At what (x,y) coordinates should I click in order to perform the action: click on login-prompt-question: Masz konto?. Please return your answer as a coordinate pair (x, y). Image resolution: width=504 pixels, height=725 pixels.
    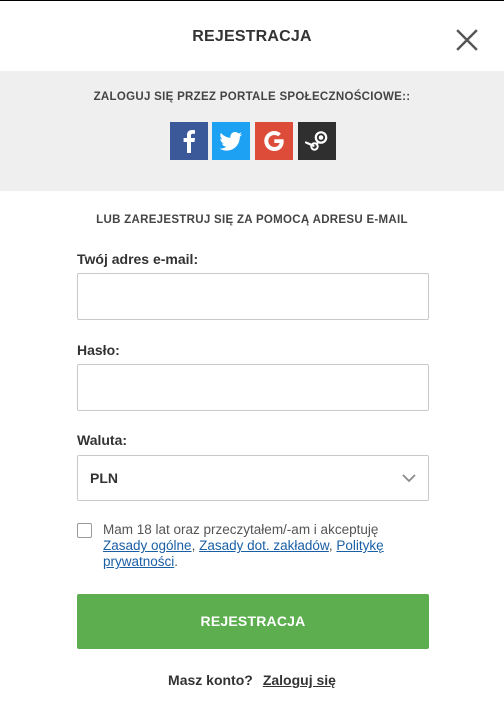
    Looking at the image, I should click on (210, 680).